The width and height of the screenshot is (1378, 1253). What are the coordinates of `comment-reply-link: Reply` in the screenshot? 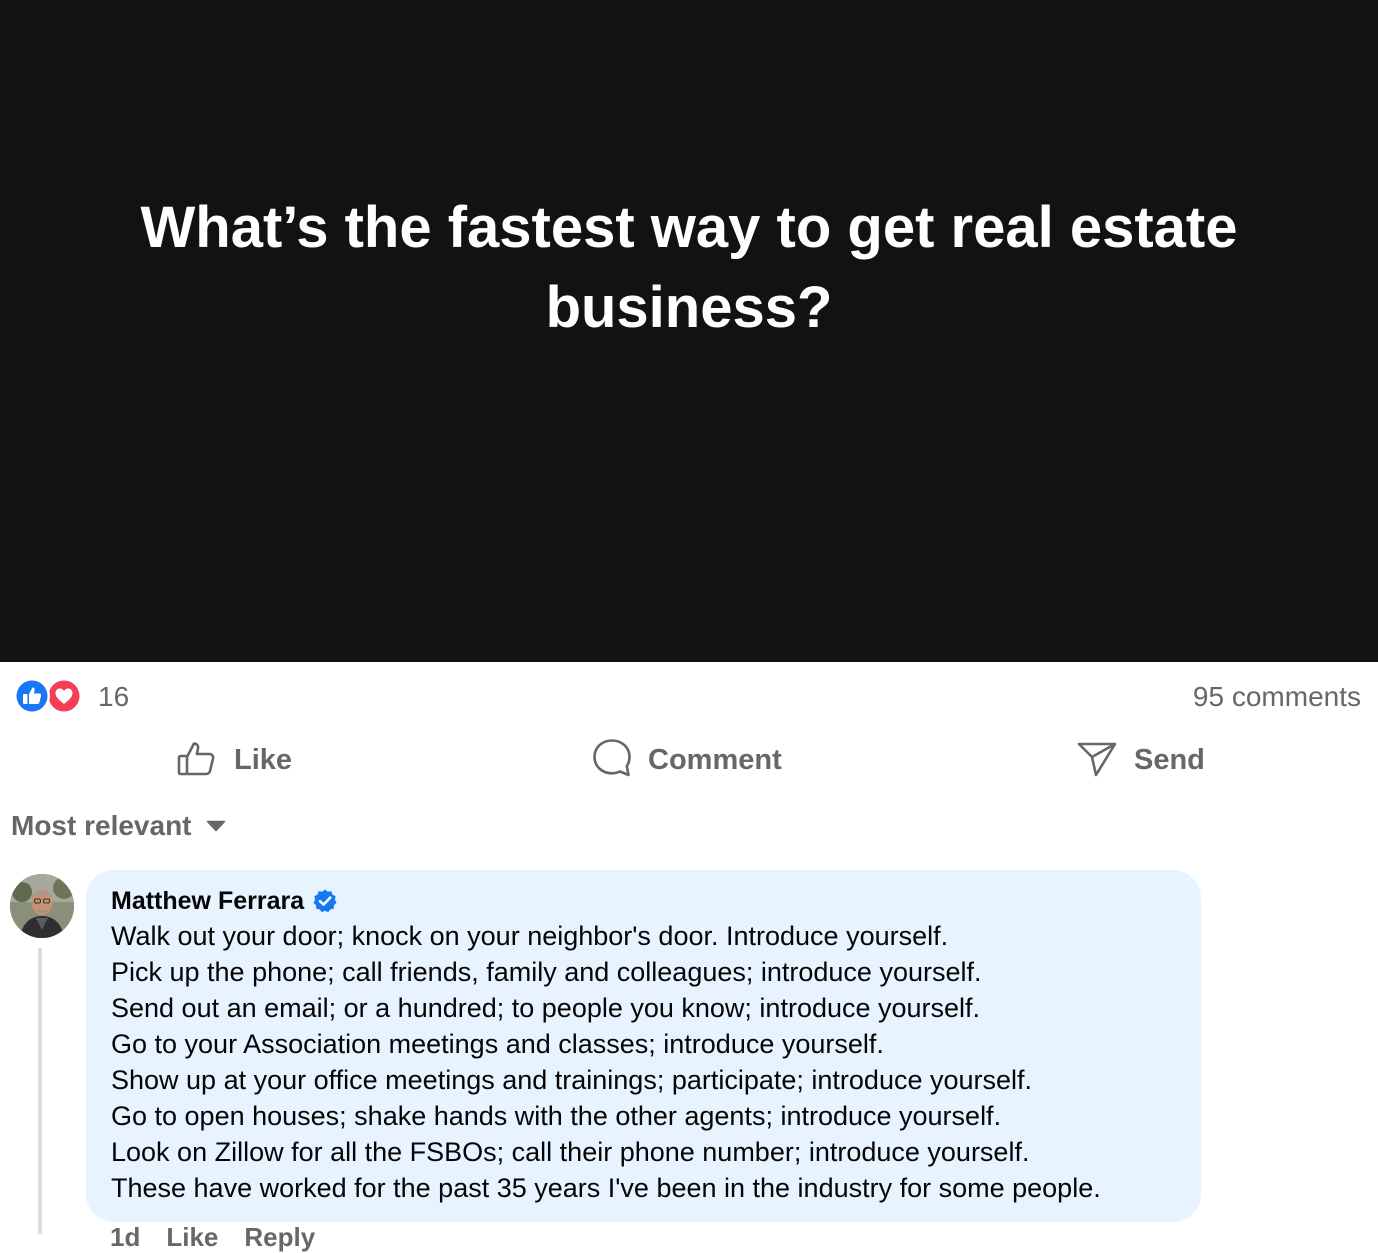 It's located at (279, 1237).